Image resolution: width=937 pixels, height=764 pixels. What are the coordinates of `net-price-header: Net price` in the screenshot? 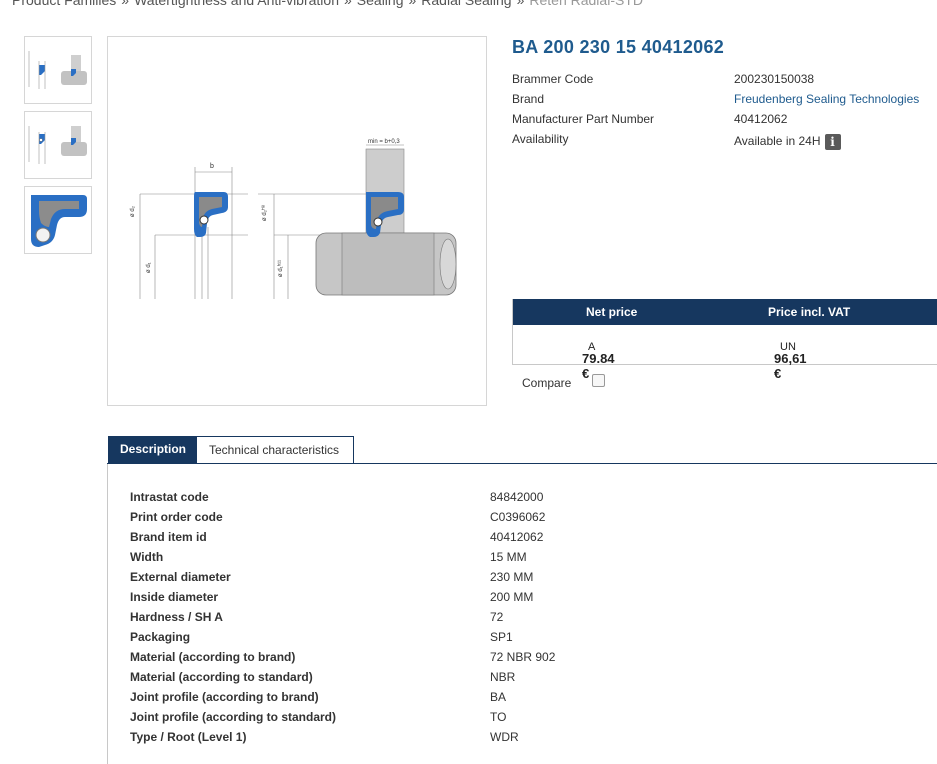 It's located at (612, 312).